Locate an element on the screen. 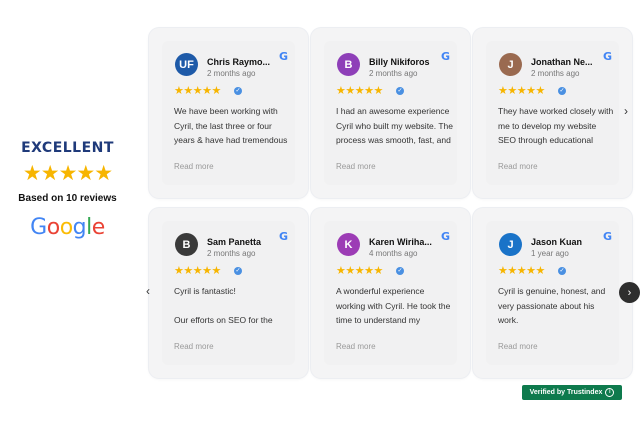 Image resolution: width=640 pixels, height=426 pixels. summary-stars: ★★★★★ is located at coordinates (67, 173).